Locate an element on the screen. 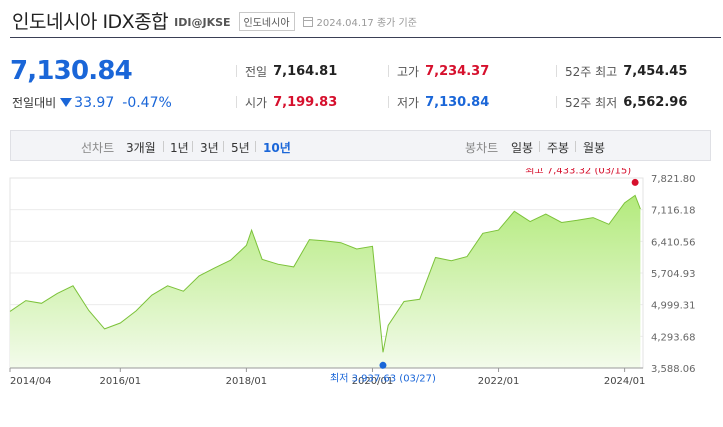  market-badge: 인도네시아 is located at coordinates (266, 21).